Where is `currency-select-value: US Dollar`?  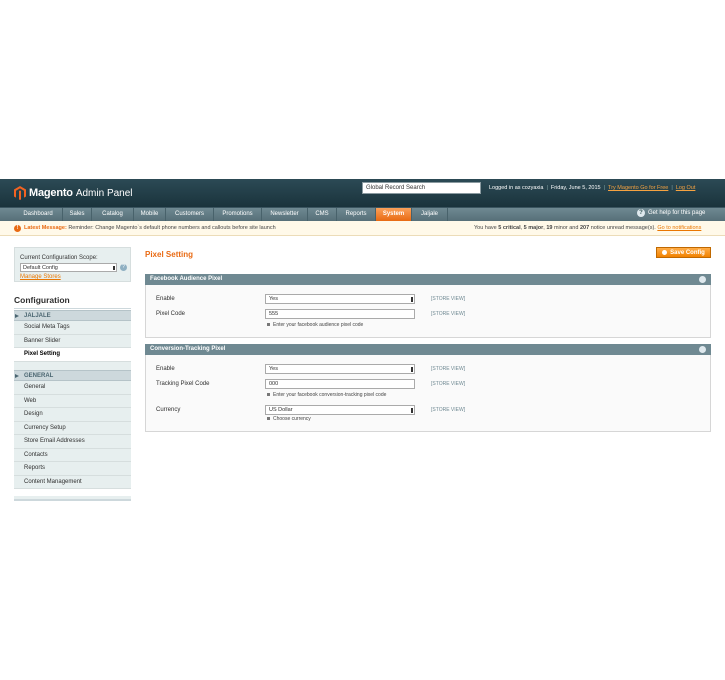
currency-select-value: US Dollar is located at coordinates (281, 410).